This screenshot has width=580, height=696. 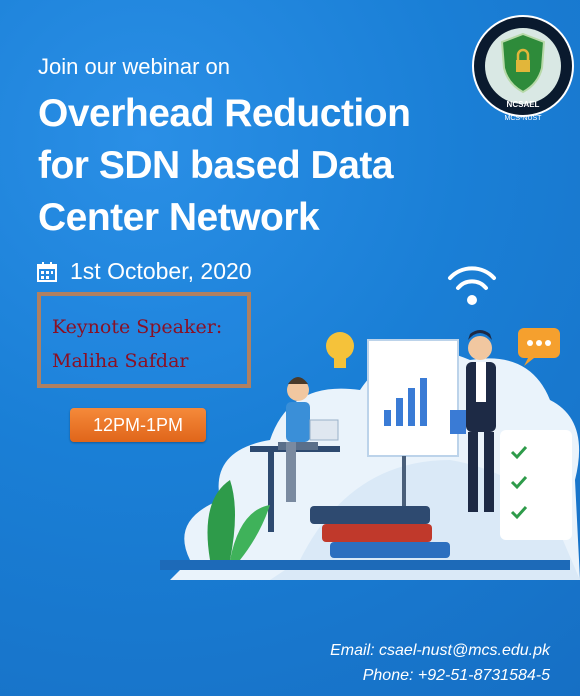 What do you see at coordinates (216, 165) in the screenshot?
I see `title-line: for SDN based Data` at bounding box center [216, 165].